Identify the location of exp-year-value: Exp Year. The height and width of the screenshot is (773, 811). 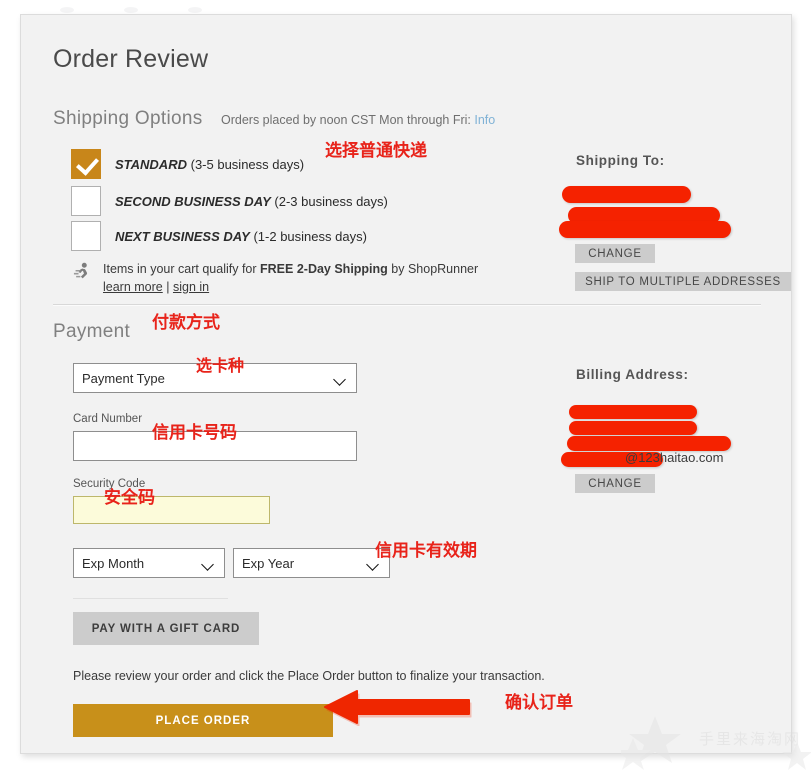
(268, 563).